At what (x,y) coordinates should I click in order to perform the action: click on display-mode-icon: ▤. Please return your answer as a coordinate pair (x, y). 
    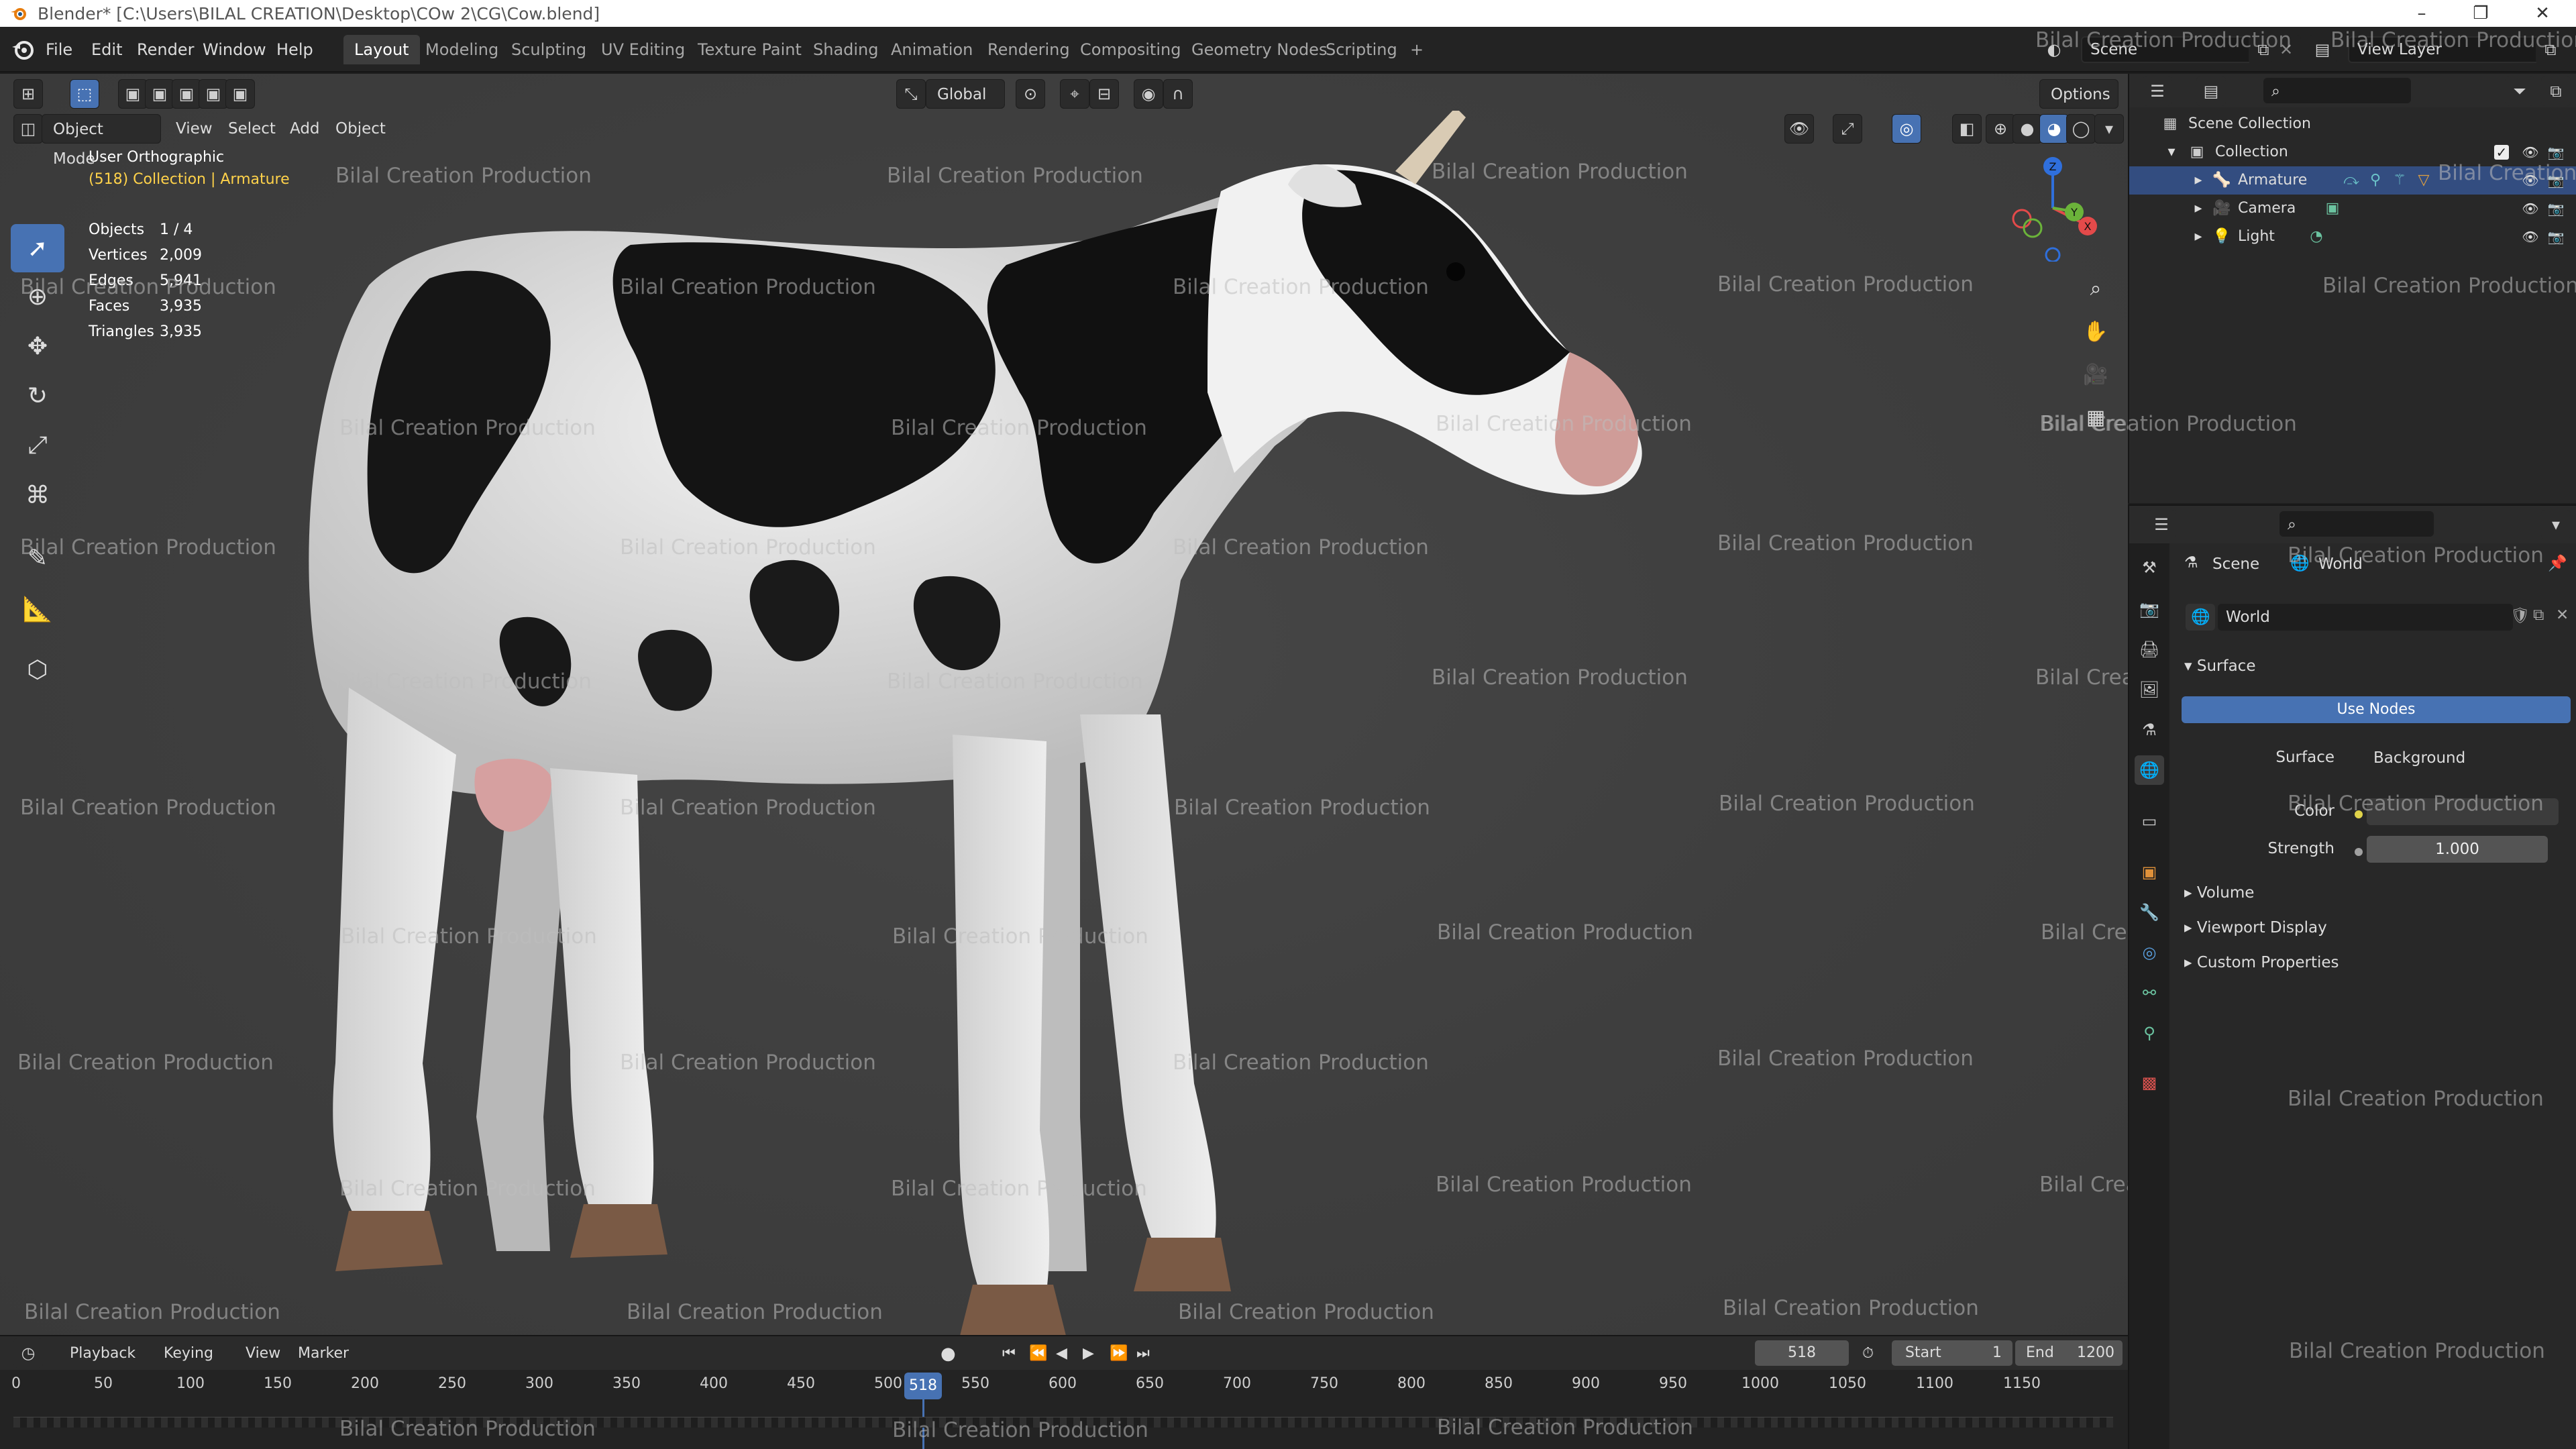
    Looking at the image, I should click on (2211, 91).